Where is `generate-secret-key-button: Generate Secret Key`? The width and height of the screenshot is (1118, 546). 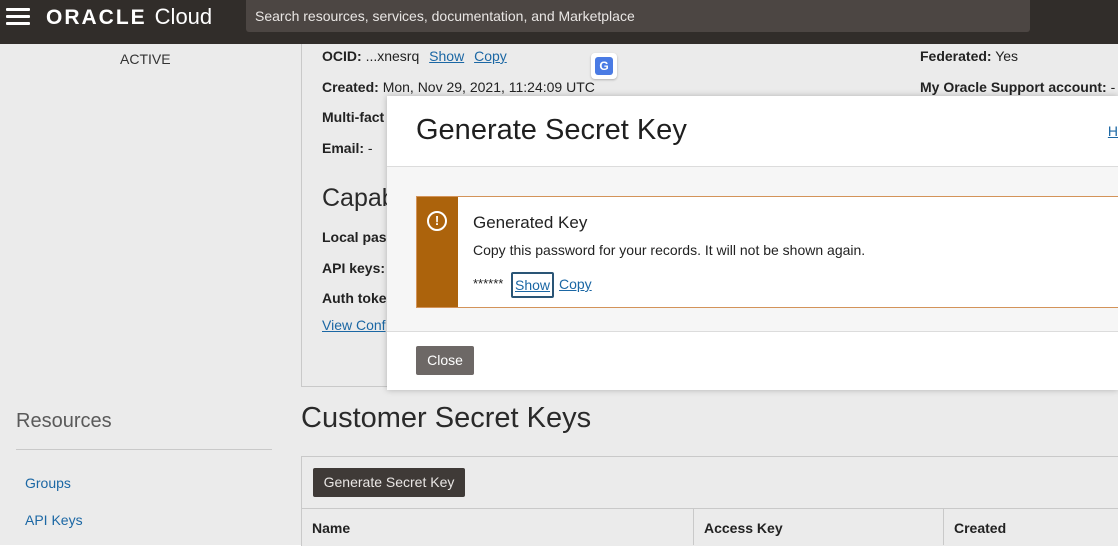 generate-secret-key-button: Generate Secret Key is located at coordinates (389, 482).